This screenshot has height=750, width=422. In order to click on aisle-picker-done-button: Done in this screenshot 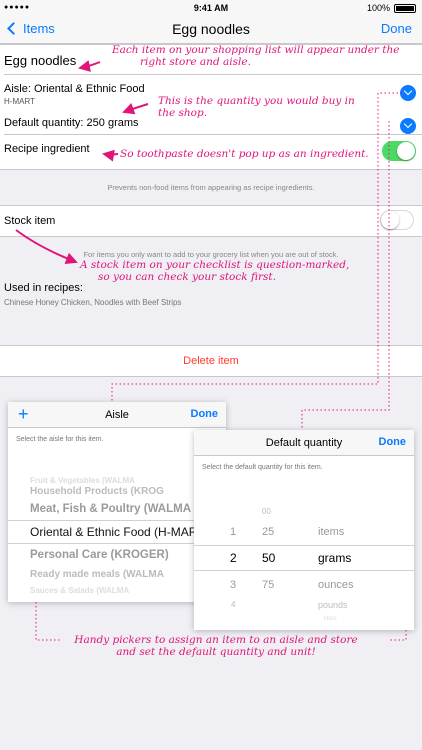, I will do `click(205, 414)`.